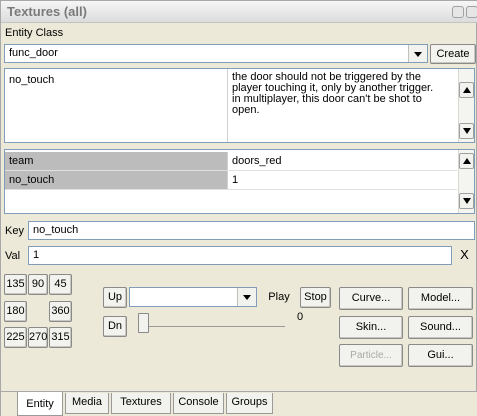 This screenshot has height=416, width=477. Describe the element at coordinates (458, 12) in the screenshot. I see `minimize-icon` at that location.